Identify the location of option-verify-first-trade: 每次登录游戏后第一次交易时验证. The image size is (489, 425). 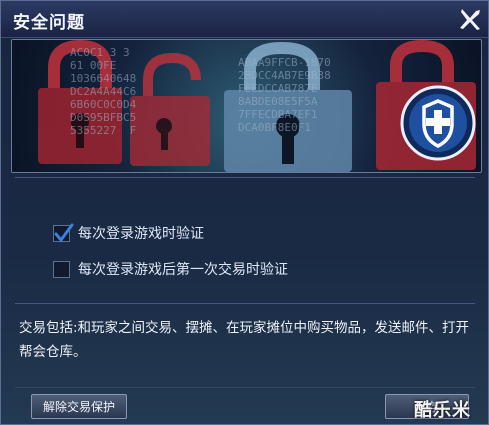
(170, 269).